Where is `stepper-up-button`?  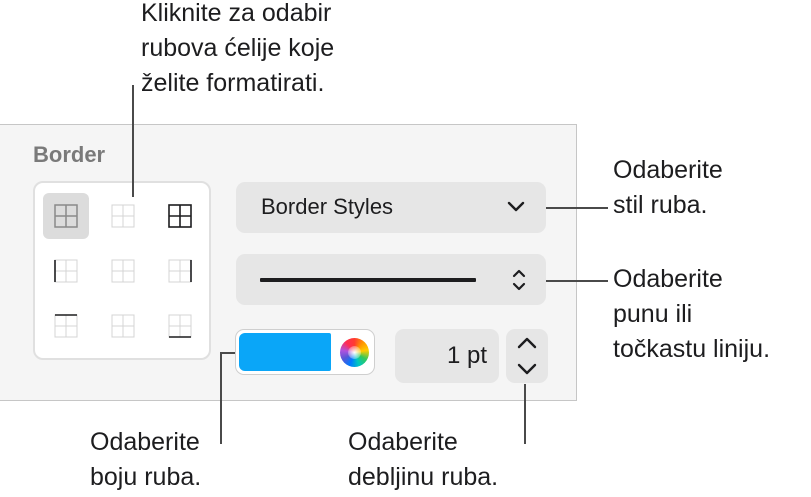 stepper-up-button is located at coordinates (527, 342).